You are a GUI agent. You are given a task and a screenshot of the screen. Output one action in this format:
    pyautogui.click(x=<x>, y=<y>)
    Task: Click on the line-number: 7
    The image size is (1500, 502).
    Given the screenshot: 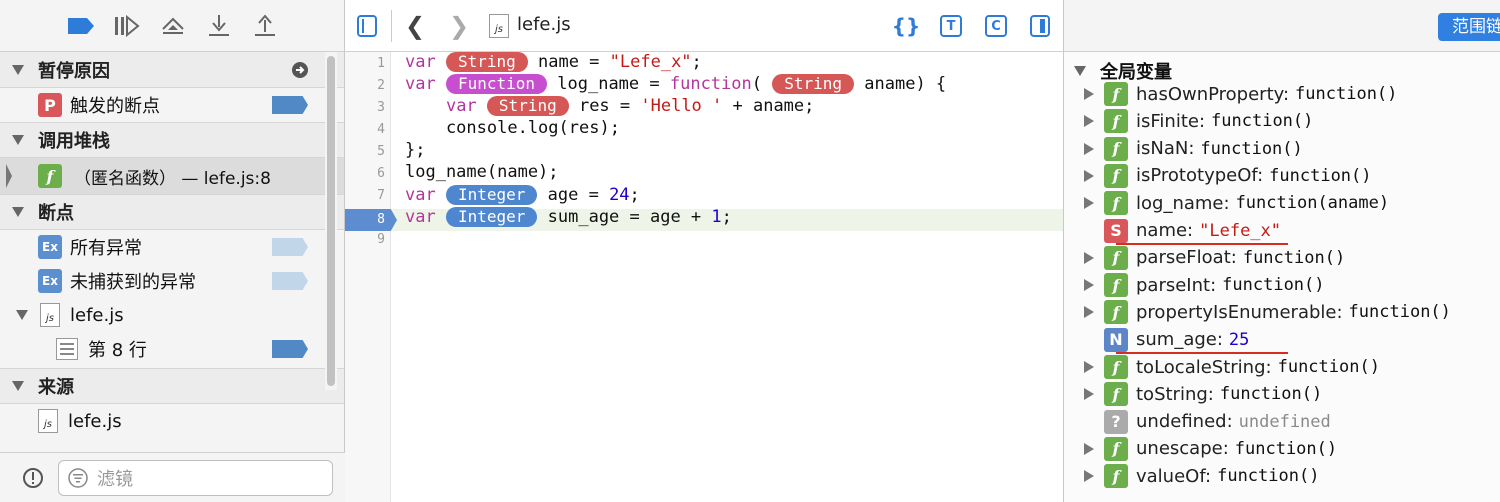 What is the action you would take?
    pyautogui.click(x=368, y=195)
    